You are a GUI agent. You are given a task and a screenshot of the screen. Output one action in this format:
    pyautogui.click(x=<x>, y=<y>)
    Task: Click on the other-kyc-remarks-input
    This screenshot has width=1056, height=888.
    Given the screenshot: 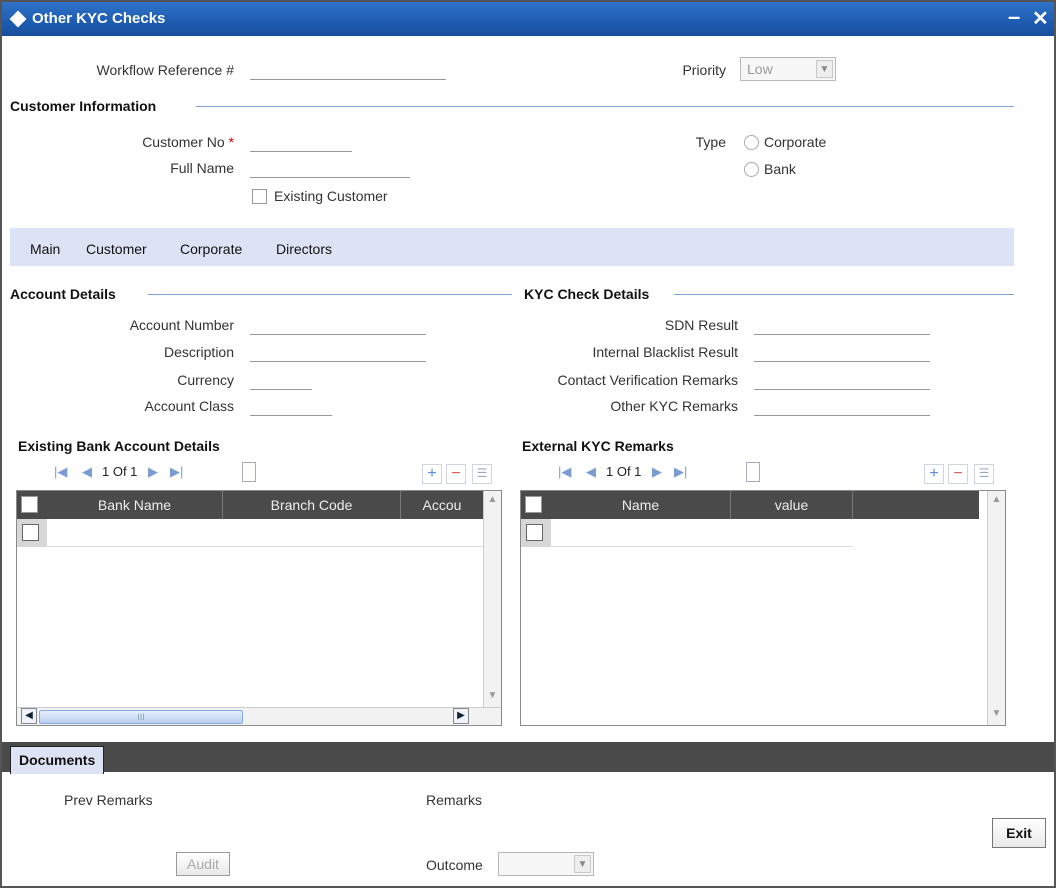 What is the action you would take?
    pyautogui.click(x=842, y=406)
    